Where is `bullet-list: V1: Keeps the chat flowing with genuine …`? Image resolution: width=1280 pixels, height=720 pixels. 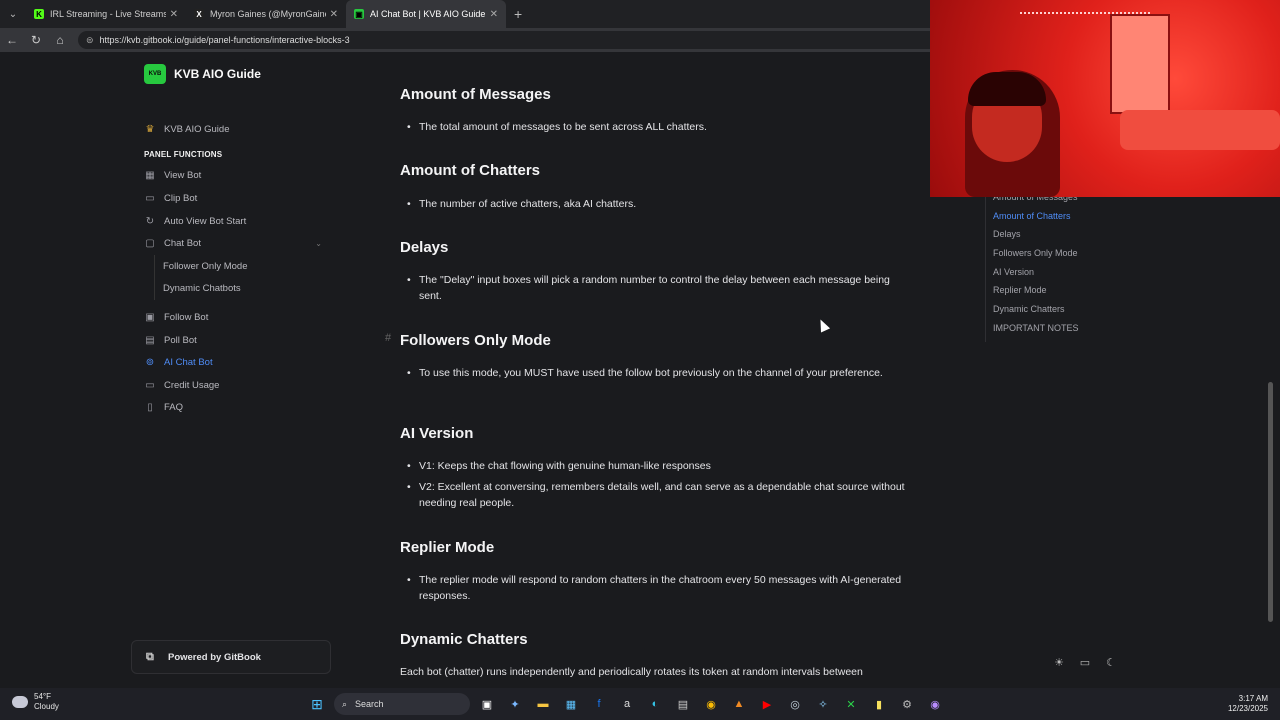 bullet-list: V1: Keeps the chat flowing with genuine … is located at coordinates (655, 487).